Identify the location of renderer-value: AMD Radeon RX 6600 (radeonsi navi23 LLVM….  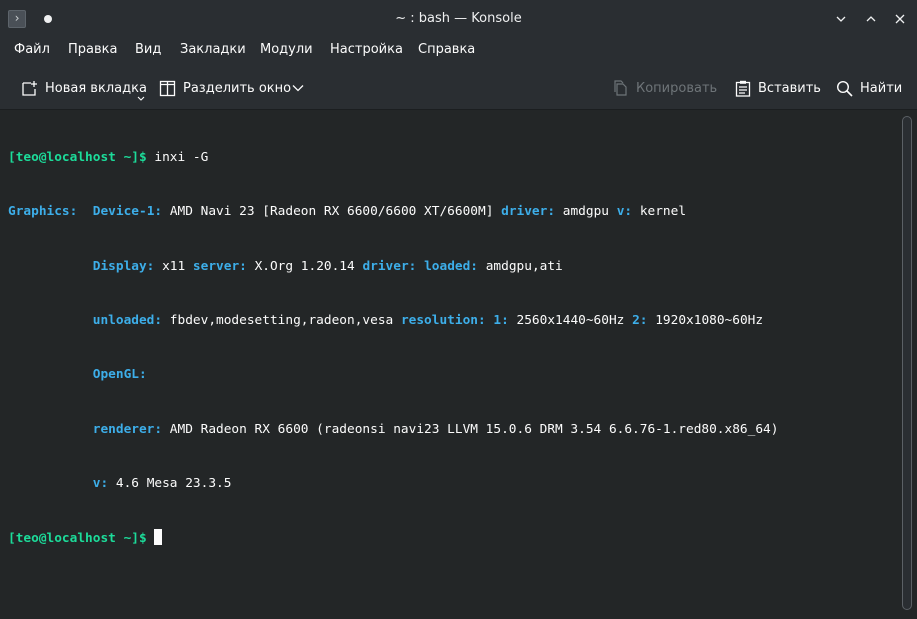
(470, 429).